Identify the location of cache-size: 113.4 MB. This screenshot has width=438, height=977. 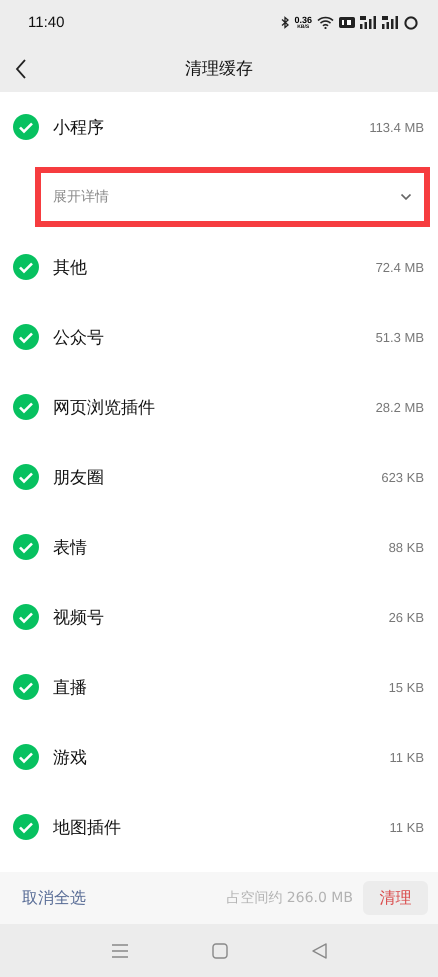
(396, 127).